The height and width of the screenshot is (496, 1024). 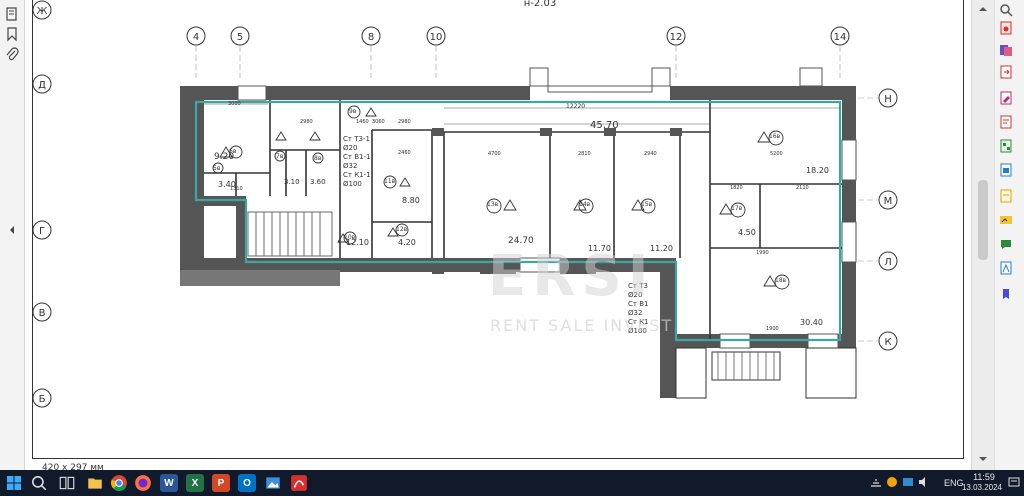 I want to click on room-tag-13v: 13в, so click(x=493, y=204).